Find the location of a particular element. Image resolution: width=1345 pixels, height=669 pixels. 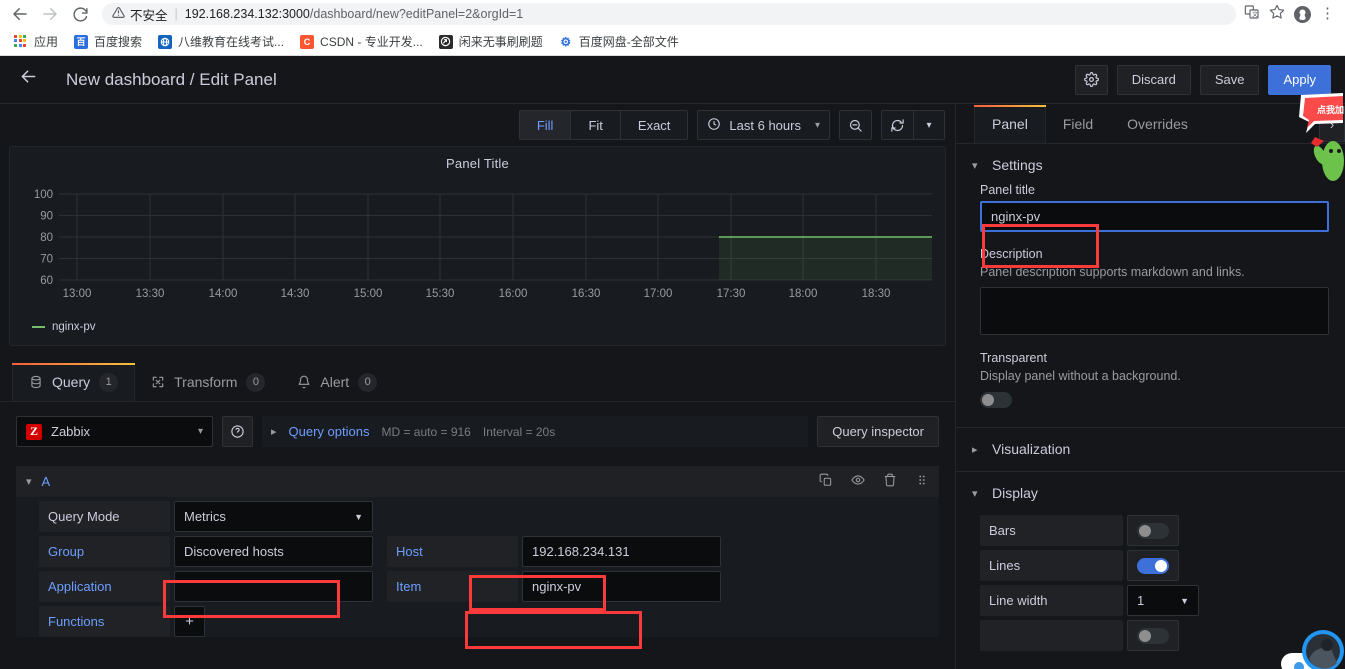

trash-icon is located at coordinates (890, 481).